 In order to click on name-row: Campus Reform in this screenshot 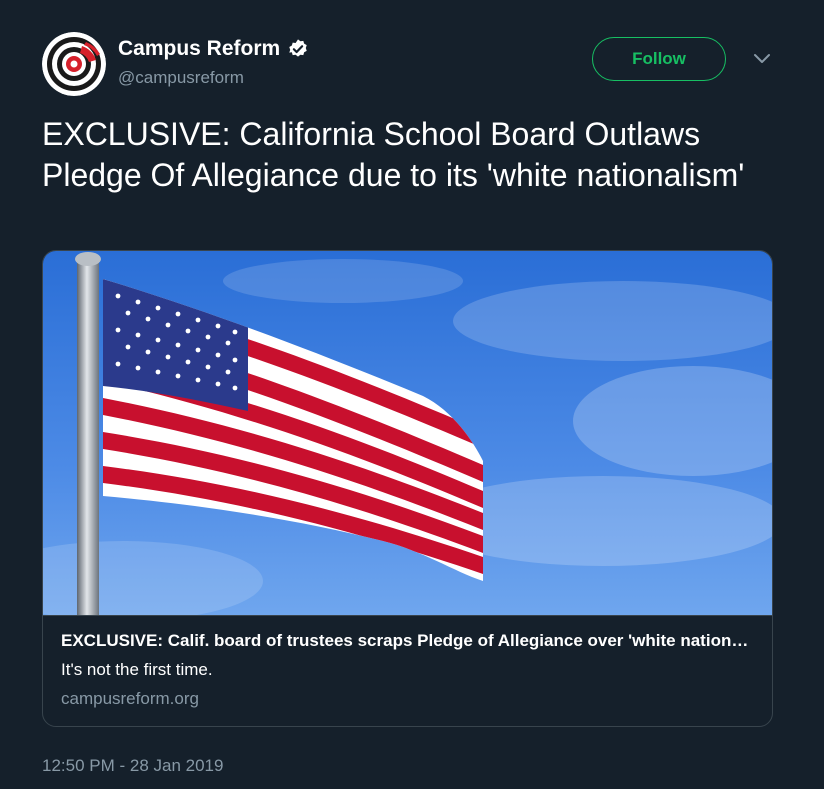, I will do `click(213, 49)`.